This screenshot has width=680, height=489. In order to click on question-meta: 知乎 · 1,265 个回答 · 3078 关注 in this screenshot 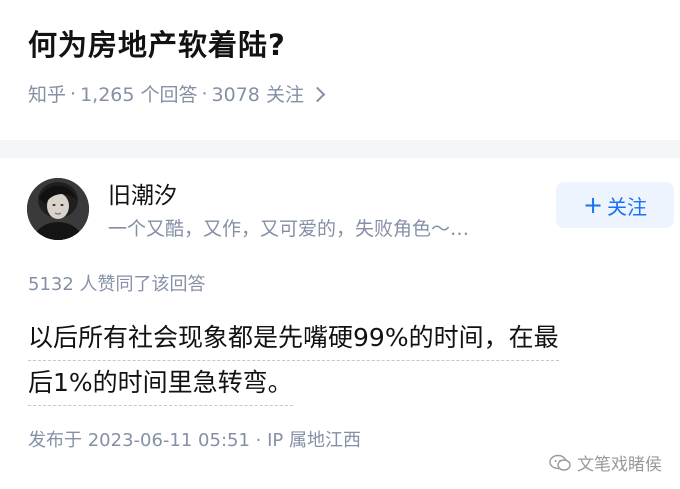, I will do `click(177, 93)`.